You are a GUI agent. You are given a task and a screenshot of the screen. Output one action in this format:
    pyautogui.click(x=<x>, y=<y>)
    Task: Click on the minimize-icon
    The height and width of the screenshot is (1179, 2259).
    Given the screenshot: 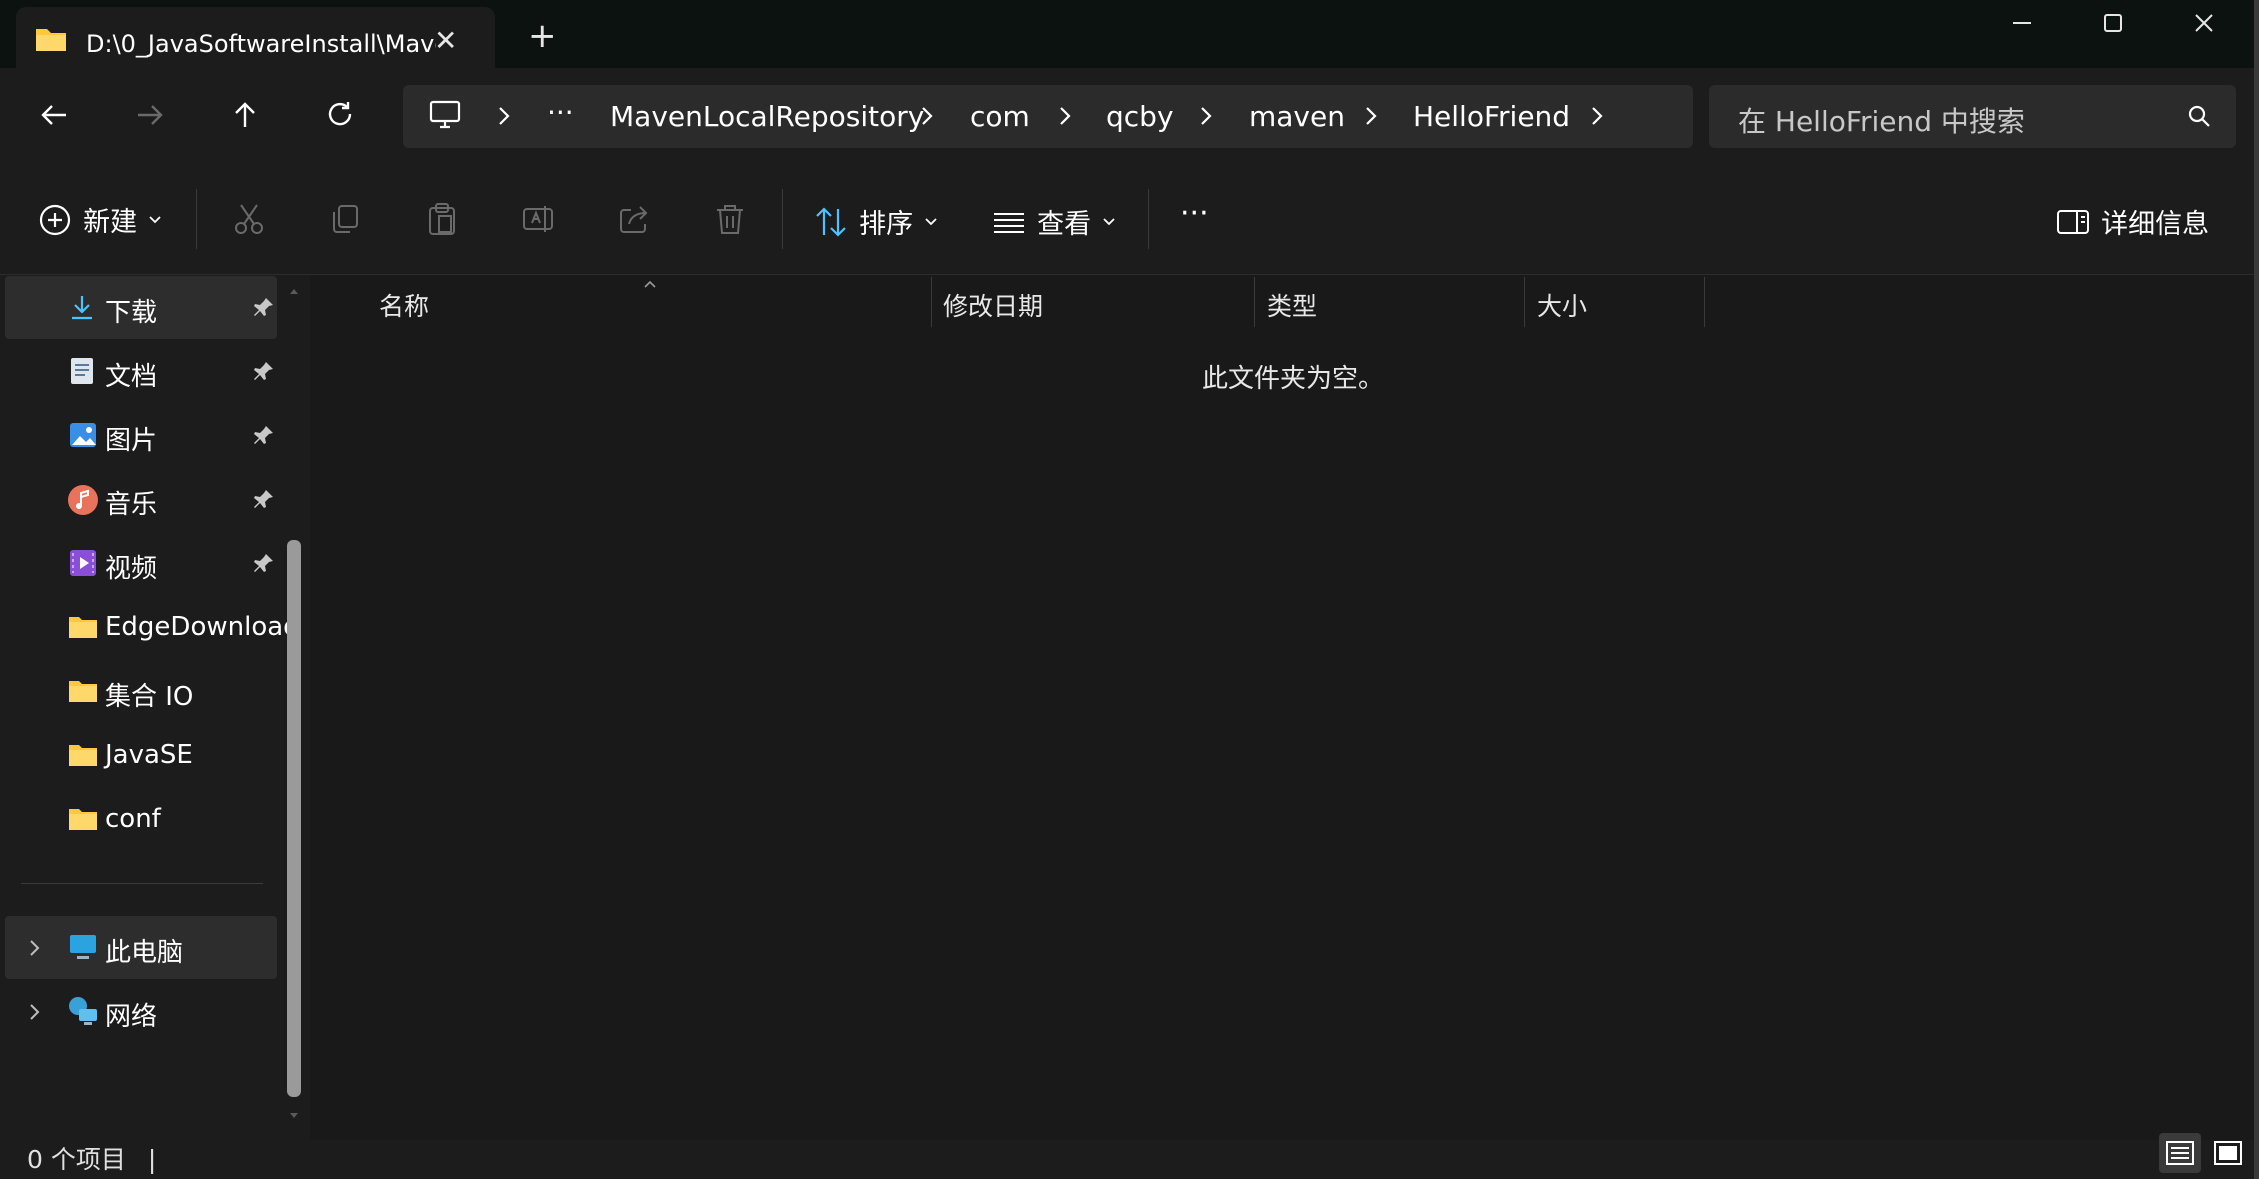 What is the action you would take?
    pyautogui.click(x=2022, y=23)
    